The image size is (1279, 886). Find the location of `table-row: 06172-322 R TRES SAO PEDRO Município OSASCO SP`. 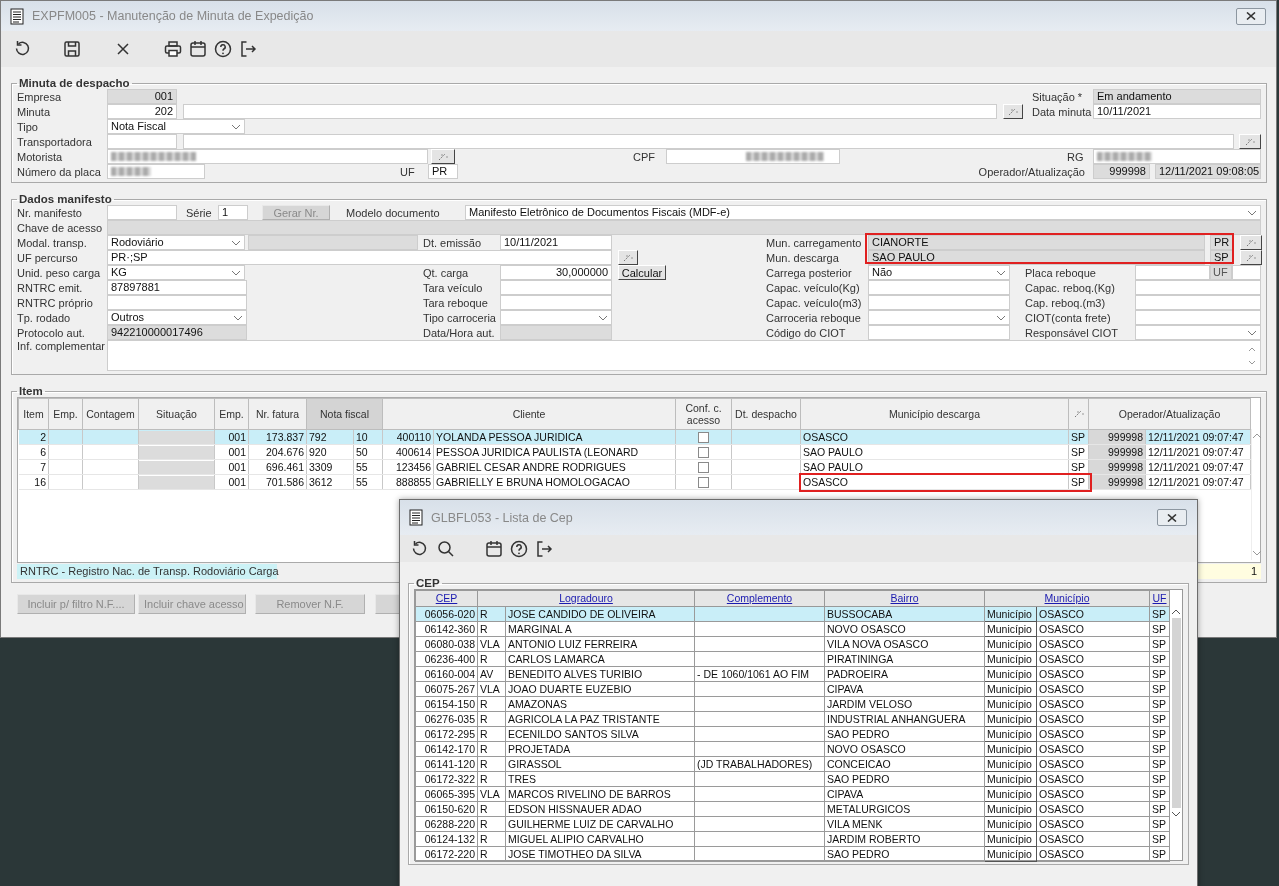

table-row: 06172-322 R TRES SAO PEDRO Município OSASCO SP is located at coordinates (792, 779).